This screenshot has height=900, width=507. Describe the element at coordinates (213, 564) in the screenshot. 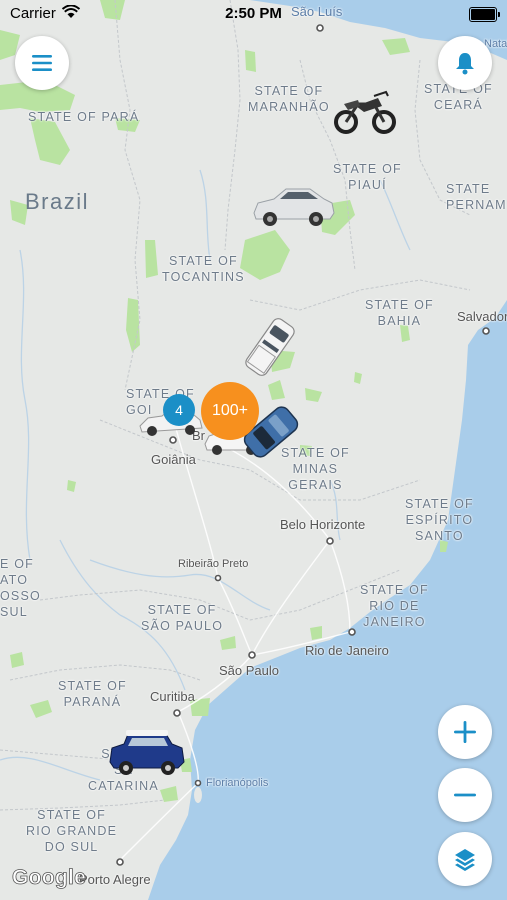

I see `city-label-ribeirao-preto: Ribeirão Preto` at that location.